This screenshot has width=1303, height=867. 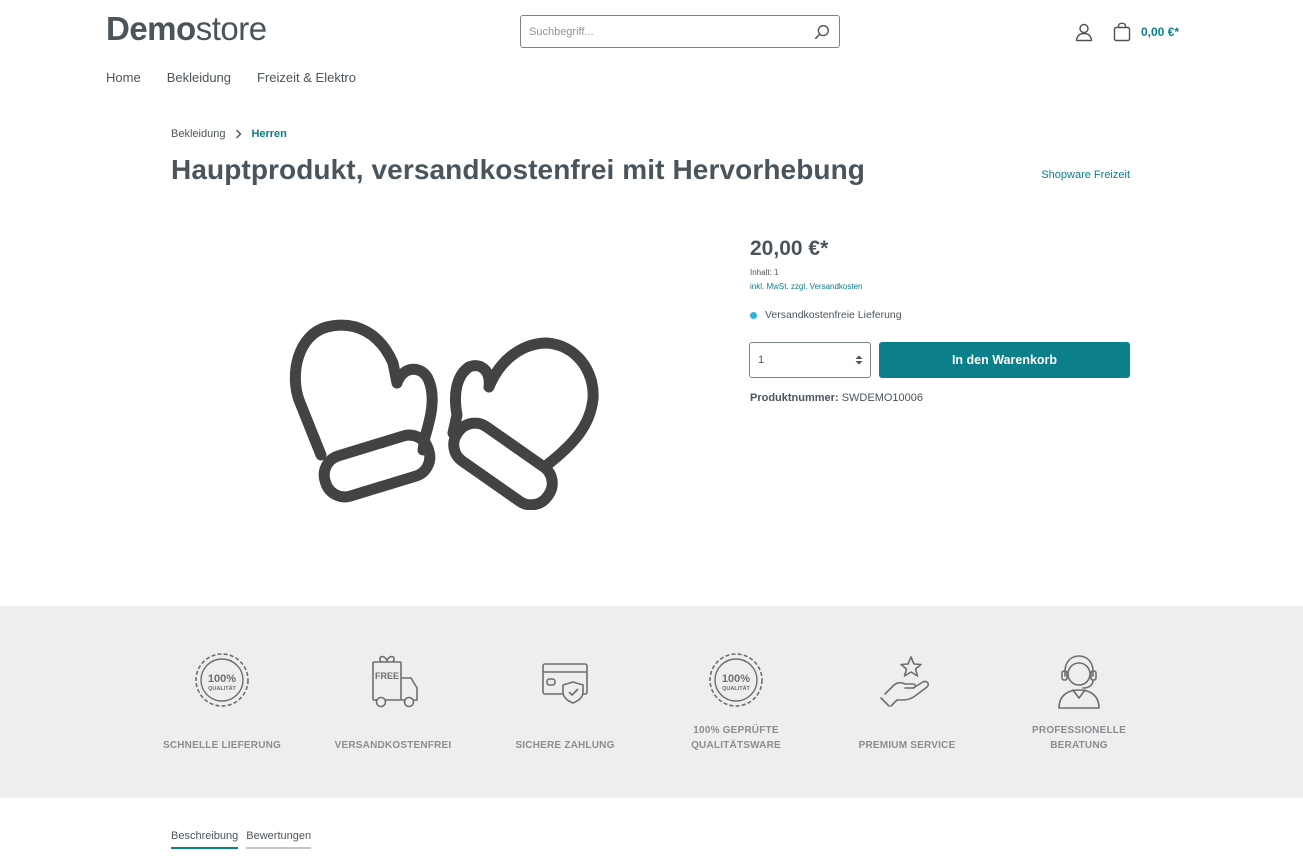 I want to click on benefit-professional-advice: PROFESSIONELLE BERATUNG, so click(x=1079, y=702).